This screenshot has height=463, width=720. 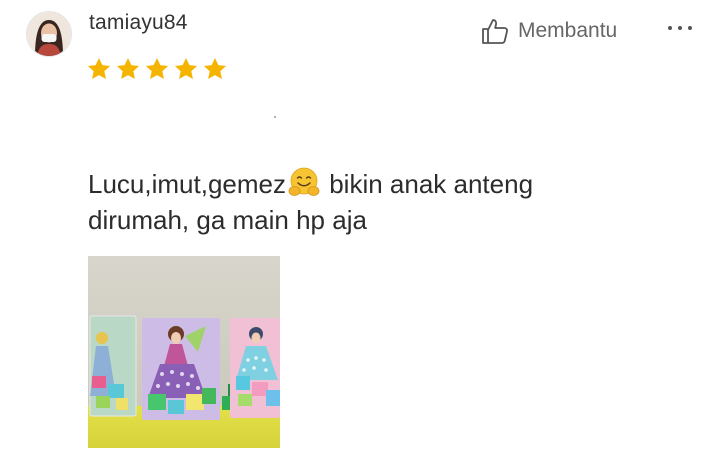 I want to click on review-photo, so click(x=184, y=352).